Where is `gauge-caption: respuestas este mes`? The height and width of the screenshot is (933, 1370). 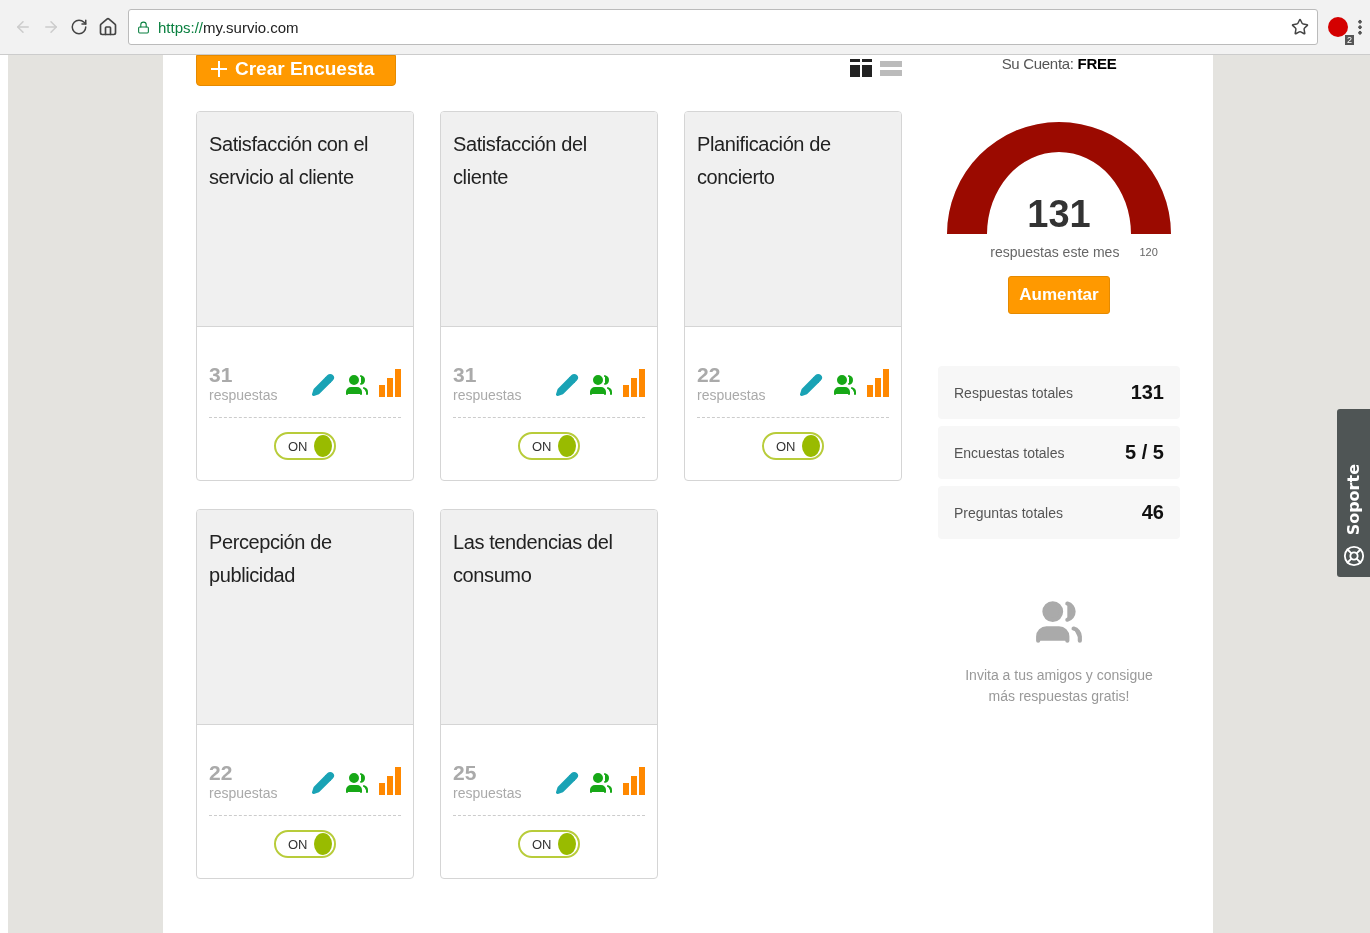 gauge-caption: respuestas este mes is located at coordinates (1055, 252).